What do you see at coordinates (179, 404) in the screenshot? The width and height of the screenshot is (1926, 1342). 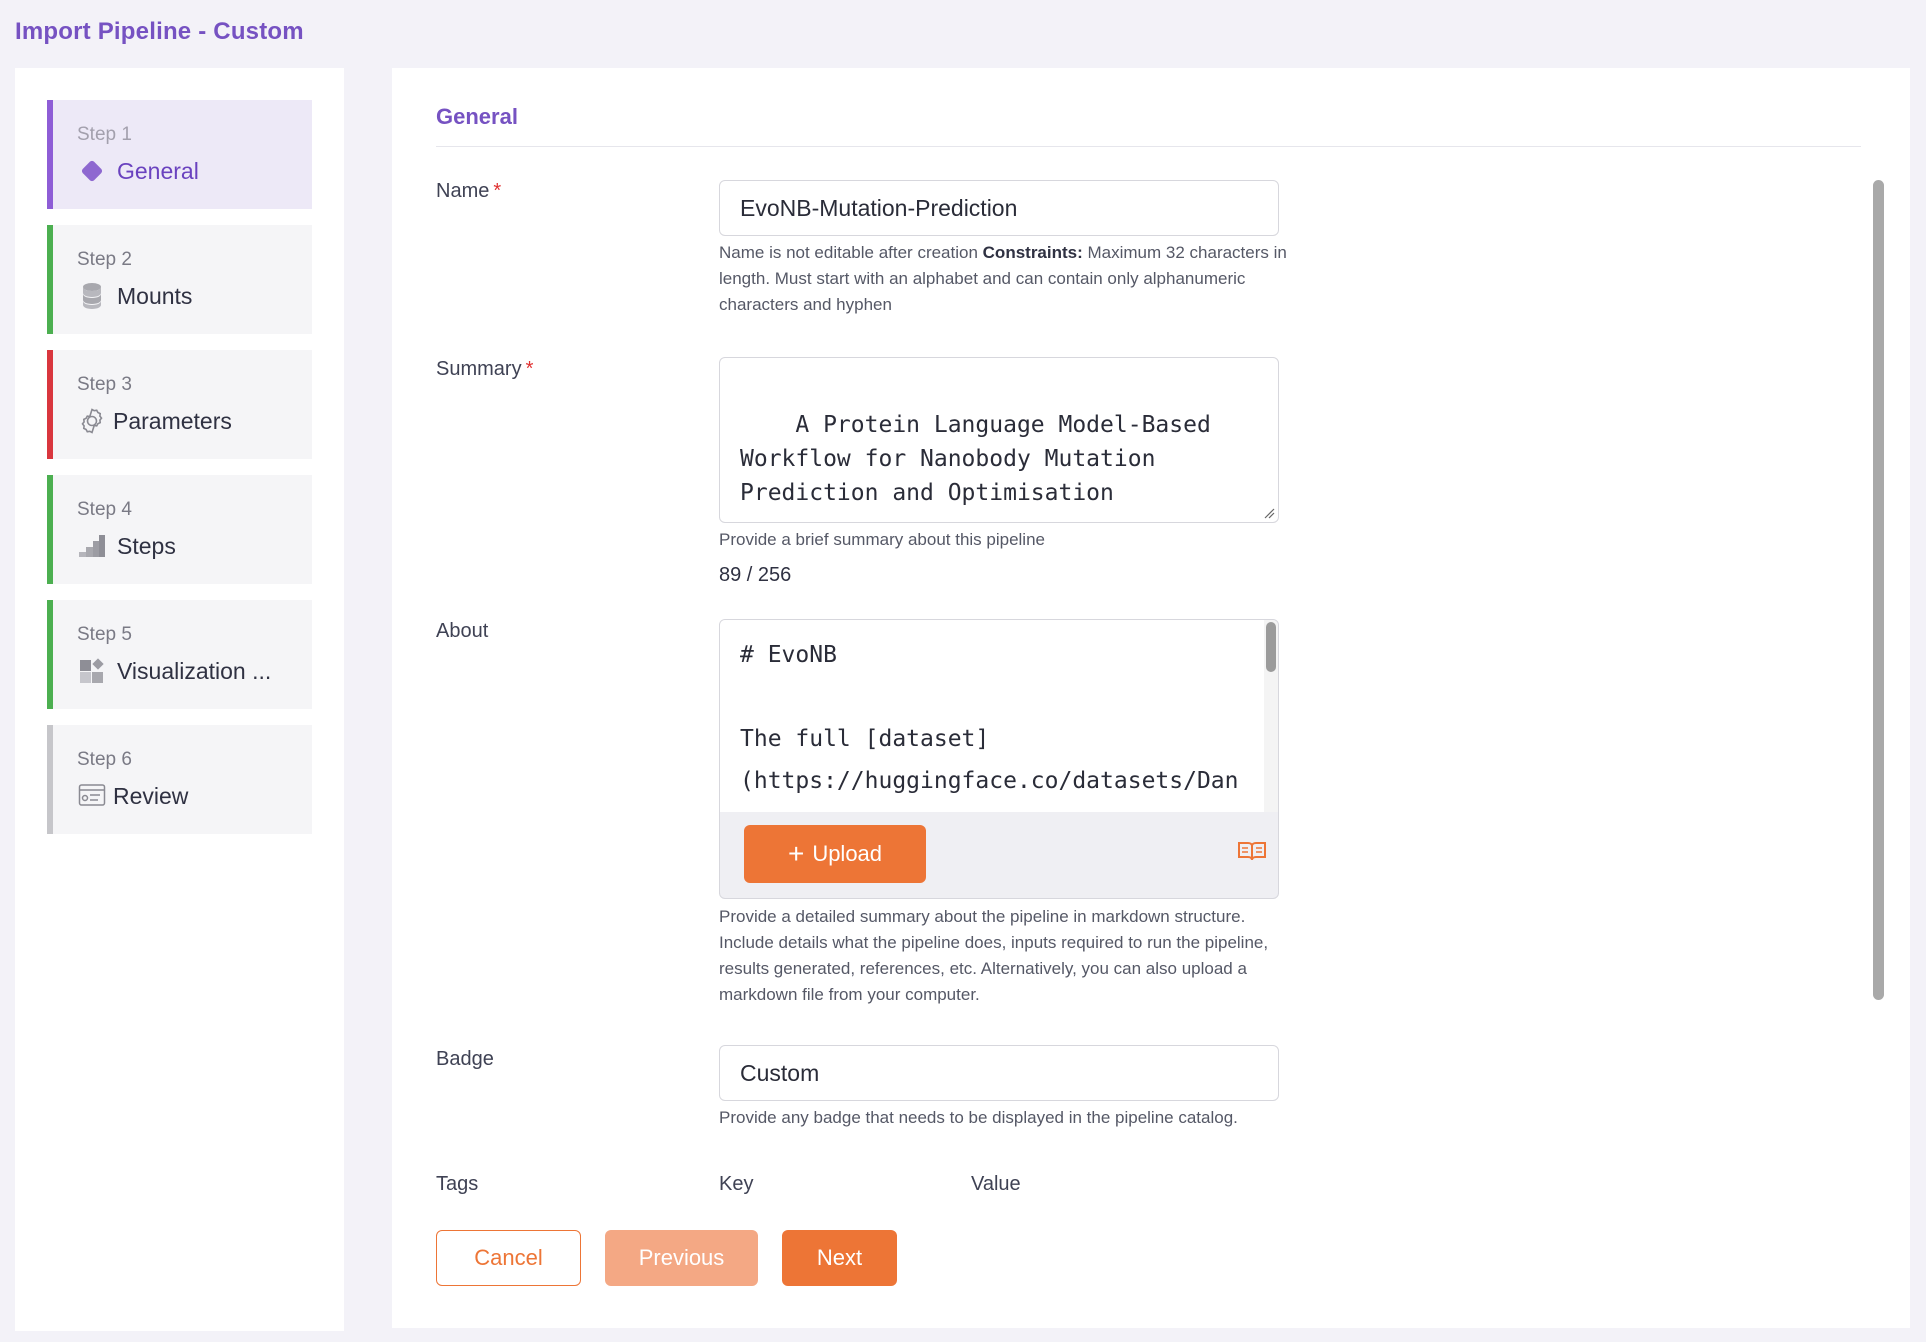 I see `step-parameters: Step 3 Parameters` at bounding box center [179, 404].